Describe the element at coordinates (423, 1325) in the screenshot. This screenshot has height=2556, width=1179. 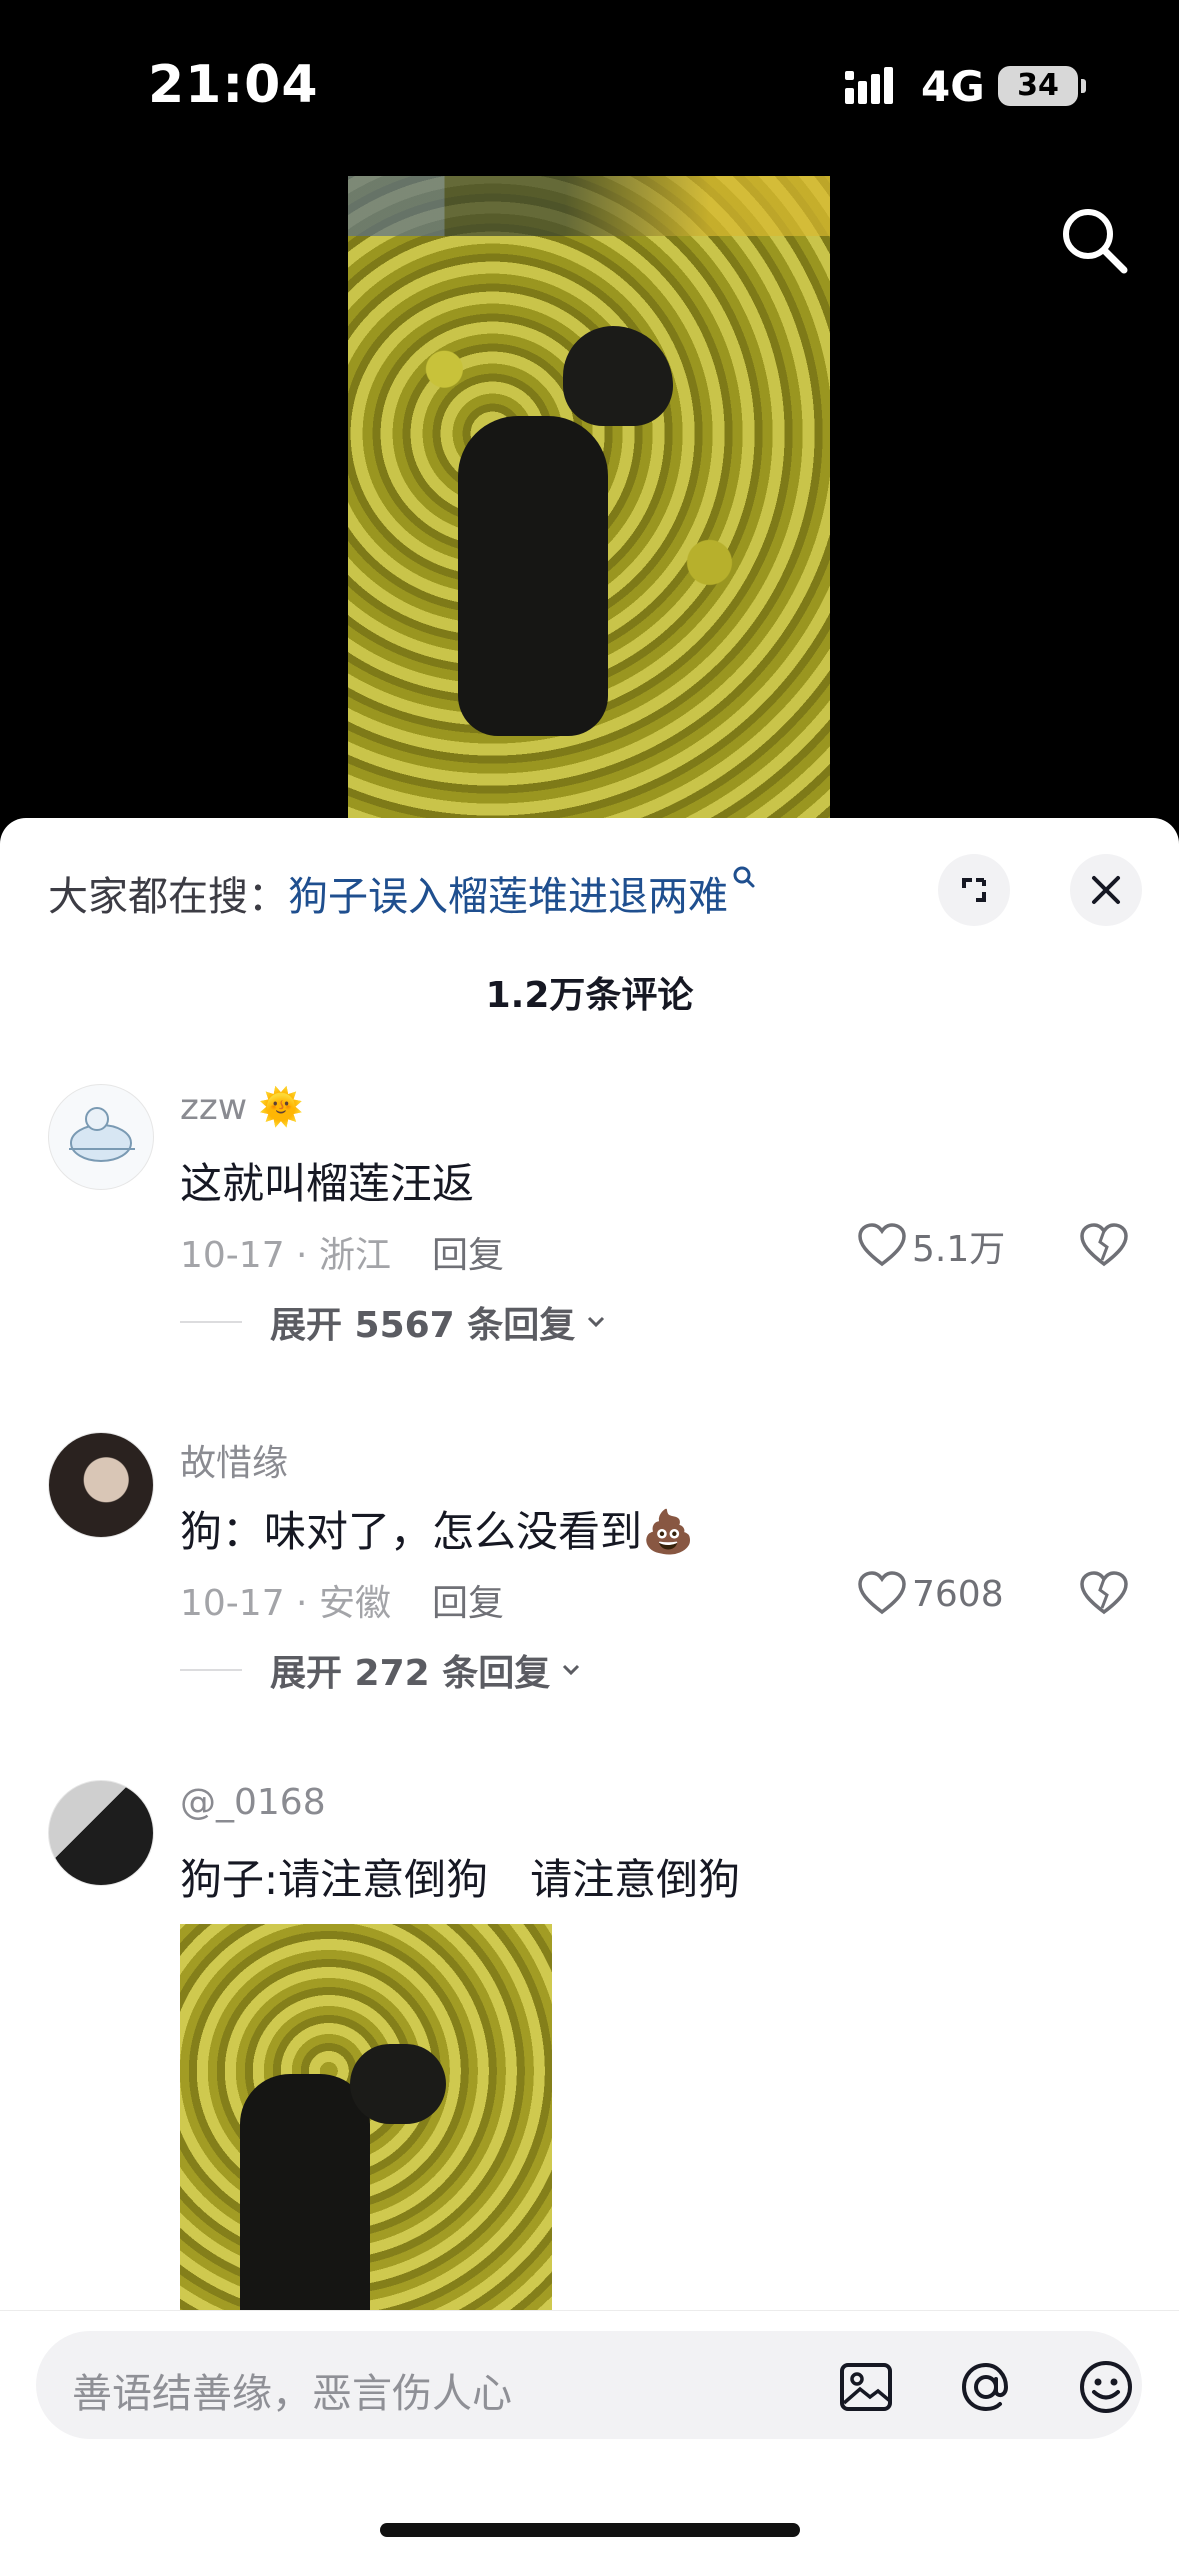
I see `expand-replies-label: 展开 5567 条回复` at that location.